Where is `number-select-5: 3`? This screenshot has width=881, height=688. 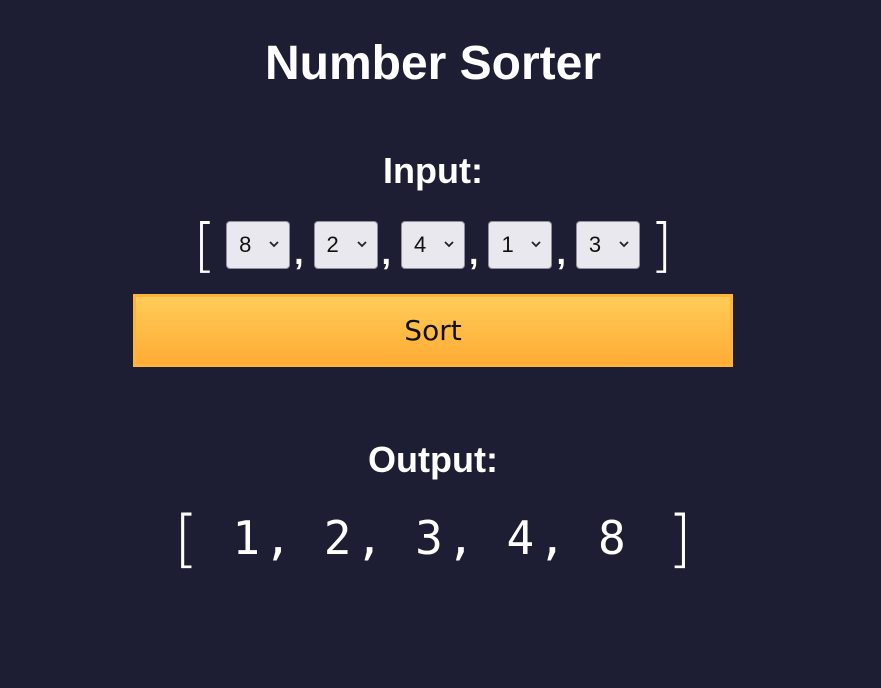 number-select-5: 3 is located at coordinates (607, 245).